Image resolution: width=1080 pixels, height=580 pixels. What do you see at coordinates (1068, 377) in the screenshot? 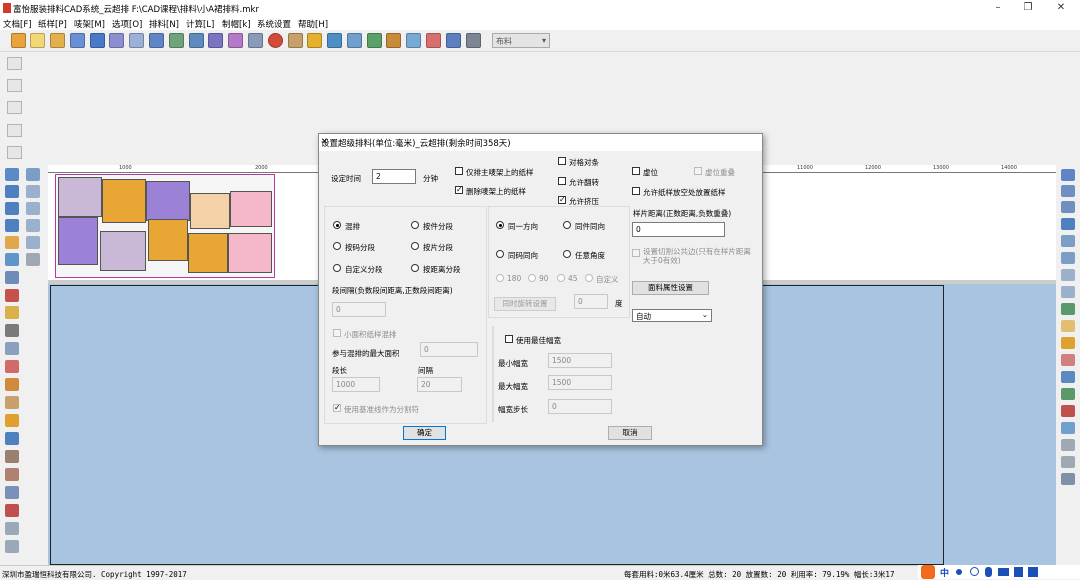
I see `list-icon` at bounding box center [1068, 377].